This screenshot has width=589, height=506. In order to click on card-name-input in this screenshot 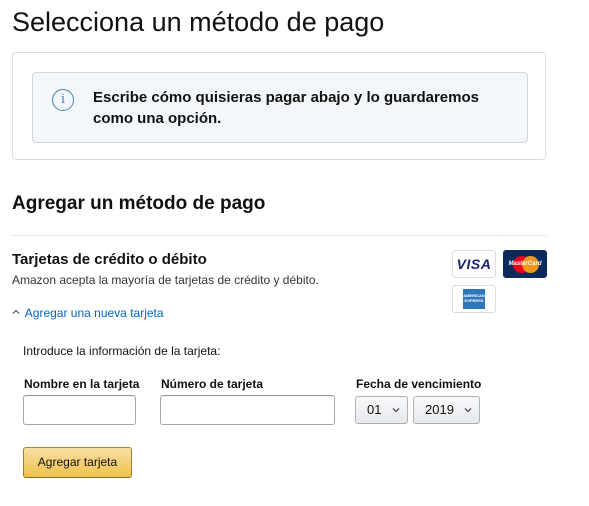, I will do `click(79, 410)`.